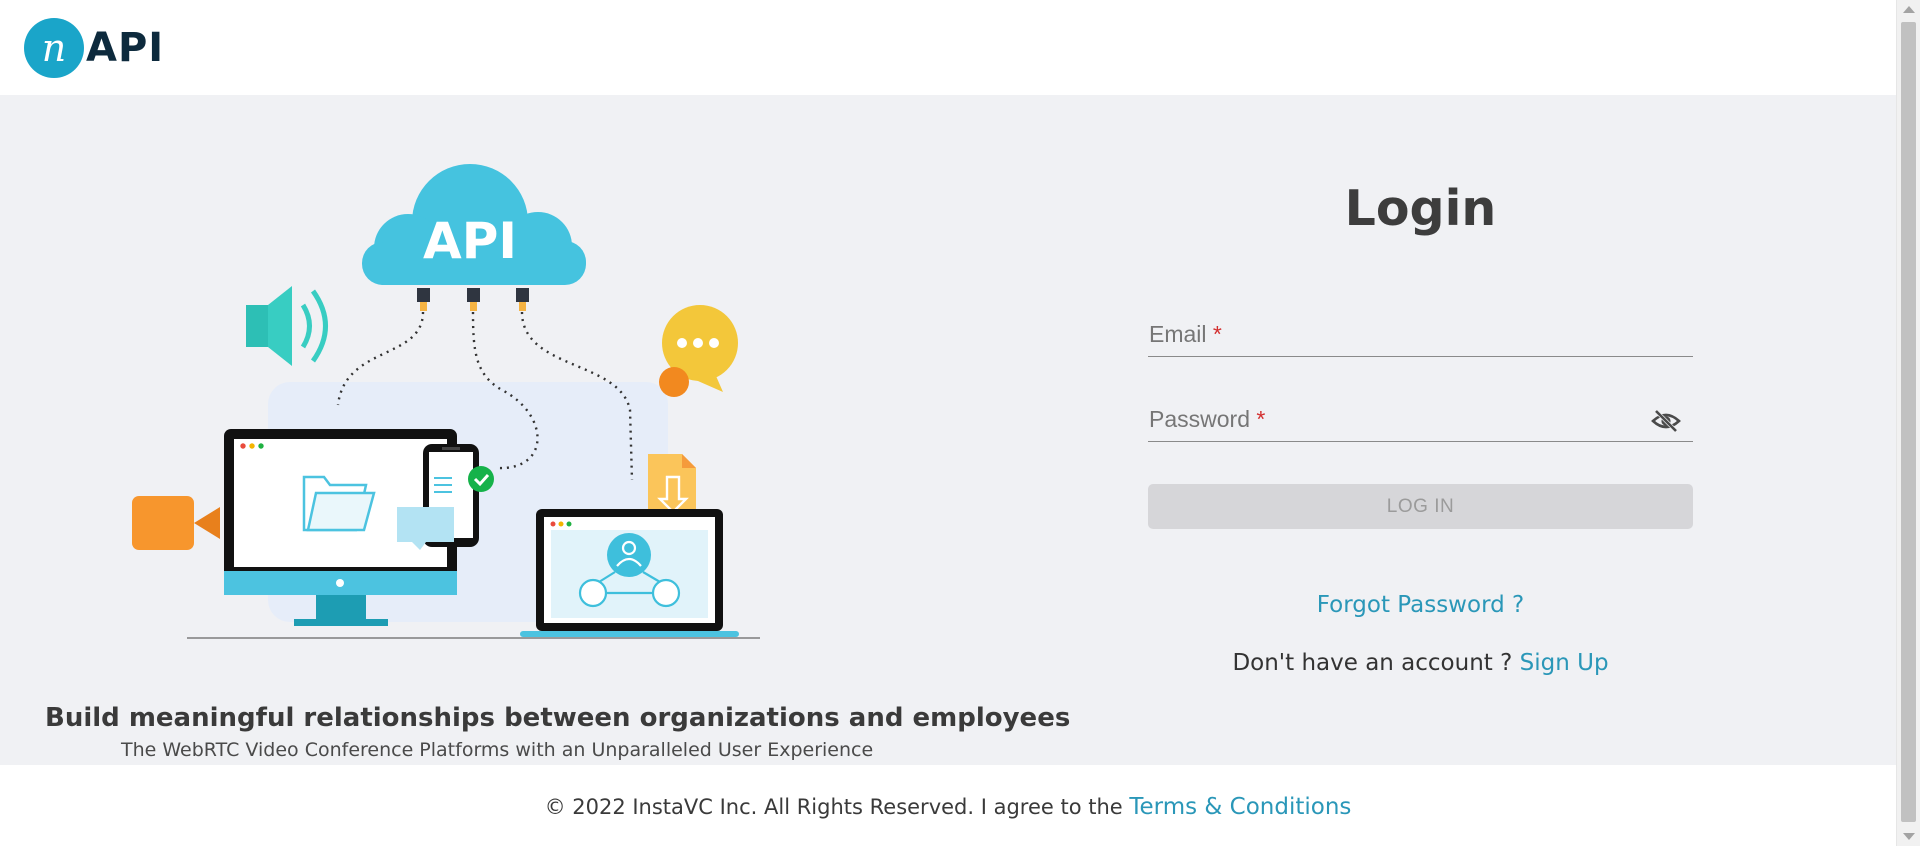 Image resolution: width=1920 pixels, height=846 pixels. I want to click on password-field: Password *, so click(1420, 419).